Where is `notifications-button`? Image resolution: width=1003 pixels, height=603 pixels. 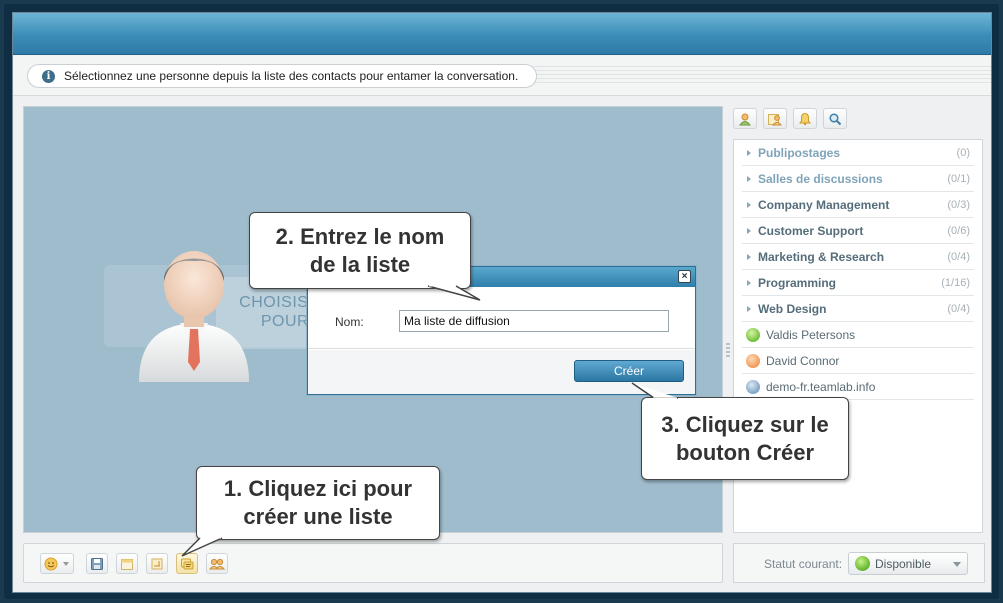
notifications-button is located at coordinates (805, 118).